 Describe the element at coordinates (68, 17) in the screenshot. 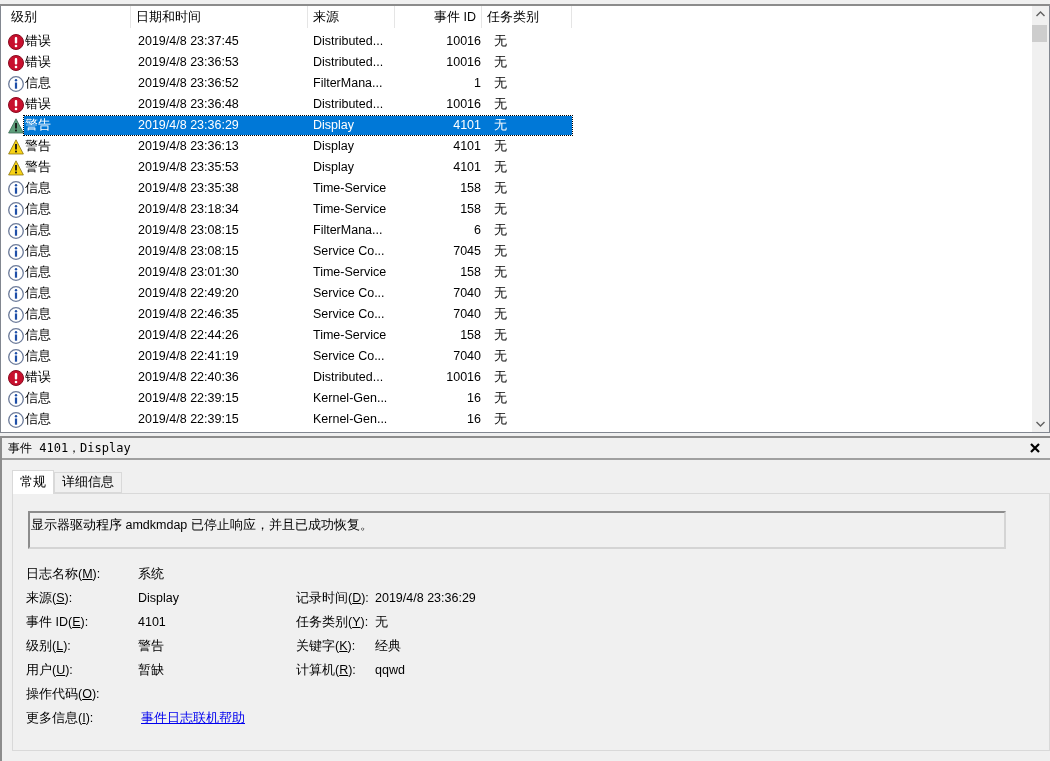

I see `column-header: 级别` at that location.